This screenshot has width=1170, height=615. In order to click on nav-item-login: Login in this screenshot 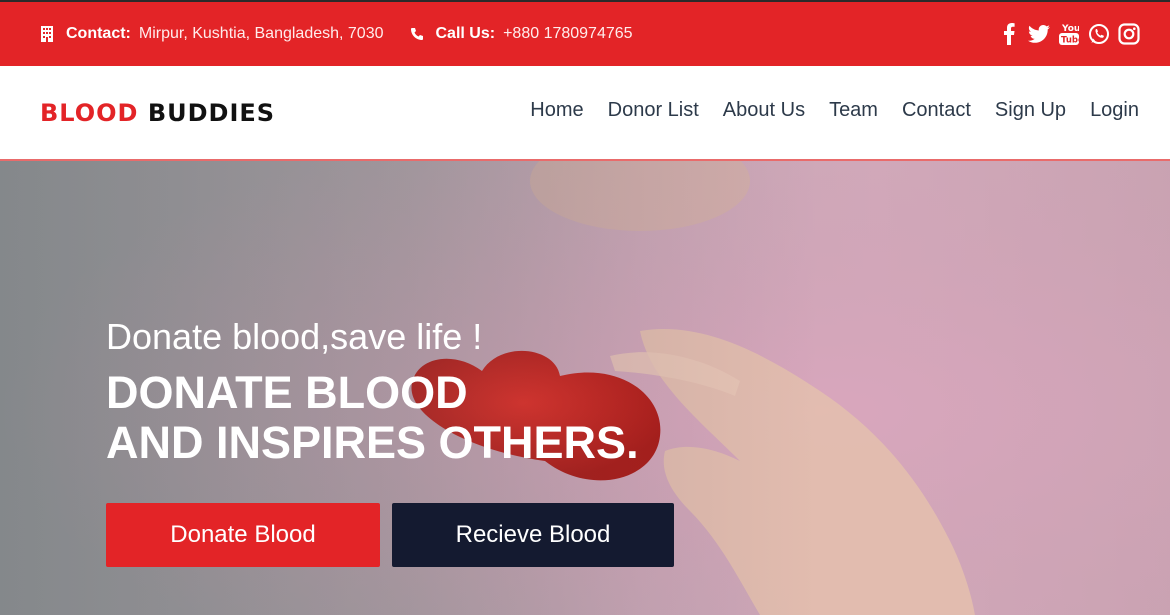, I will do `click(1114, 110)`.